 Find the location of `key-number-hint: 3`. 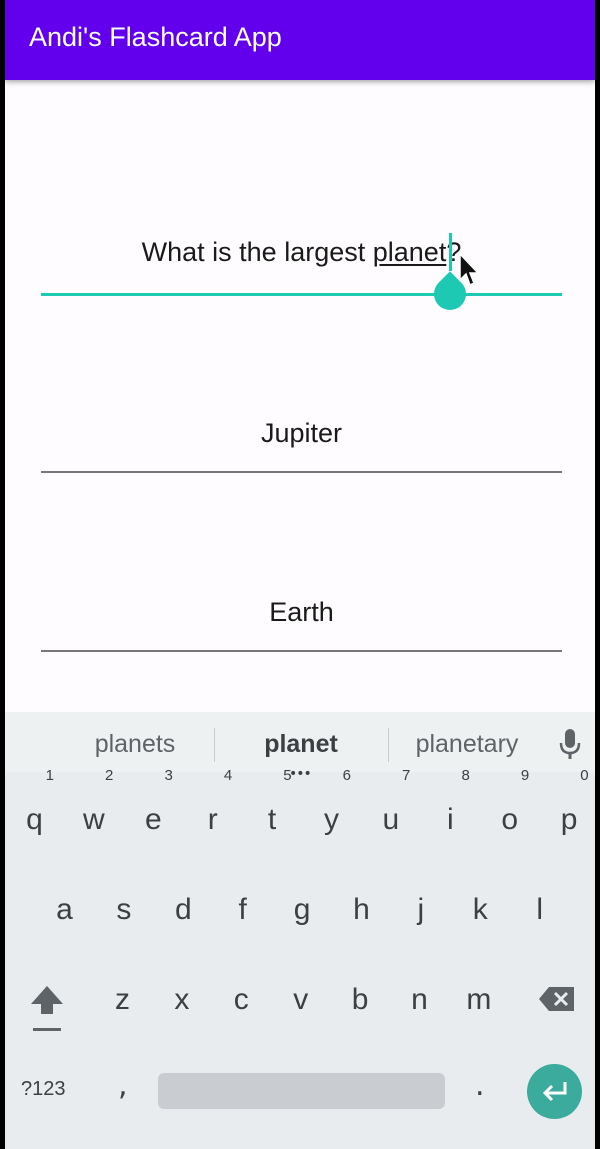

key-number-hint: 3 is located at coordinates (168, 775).